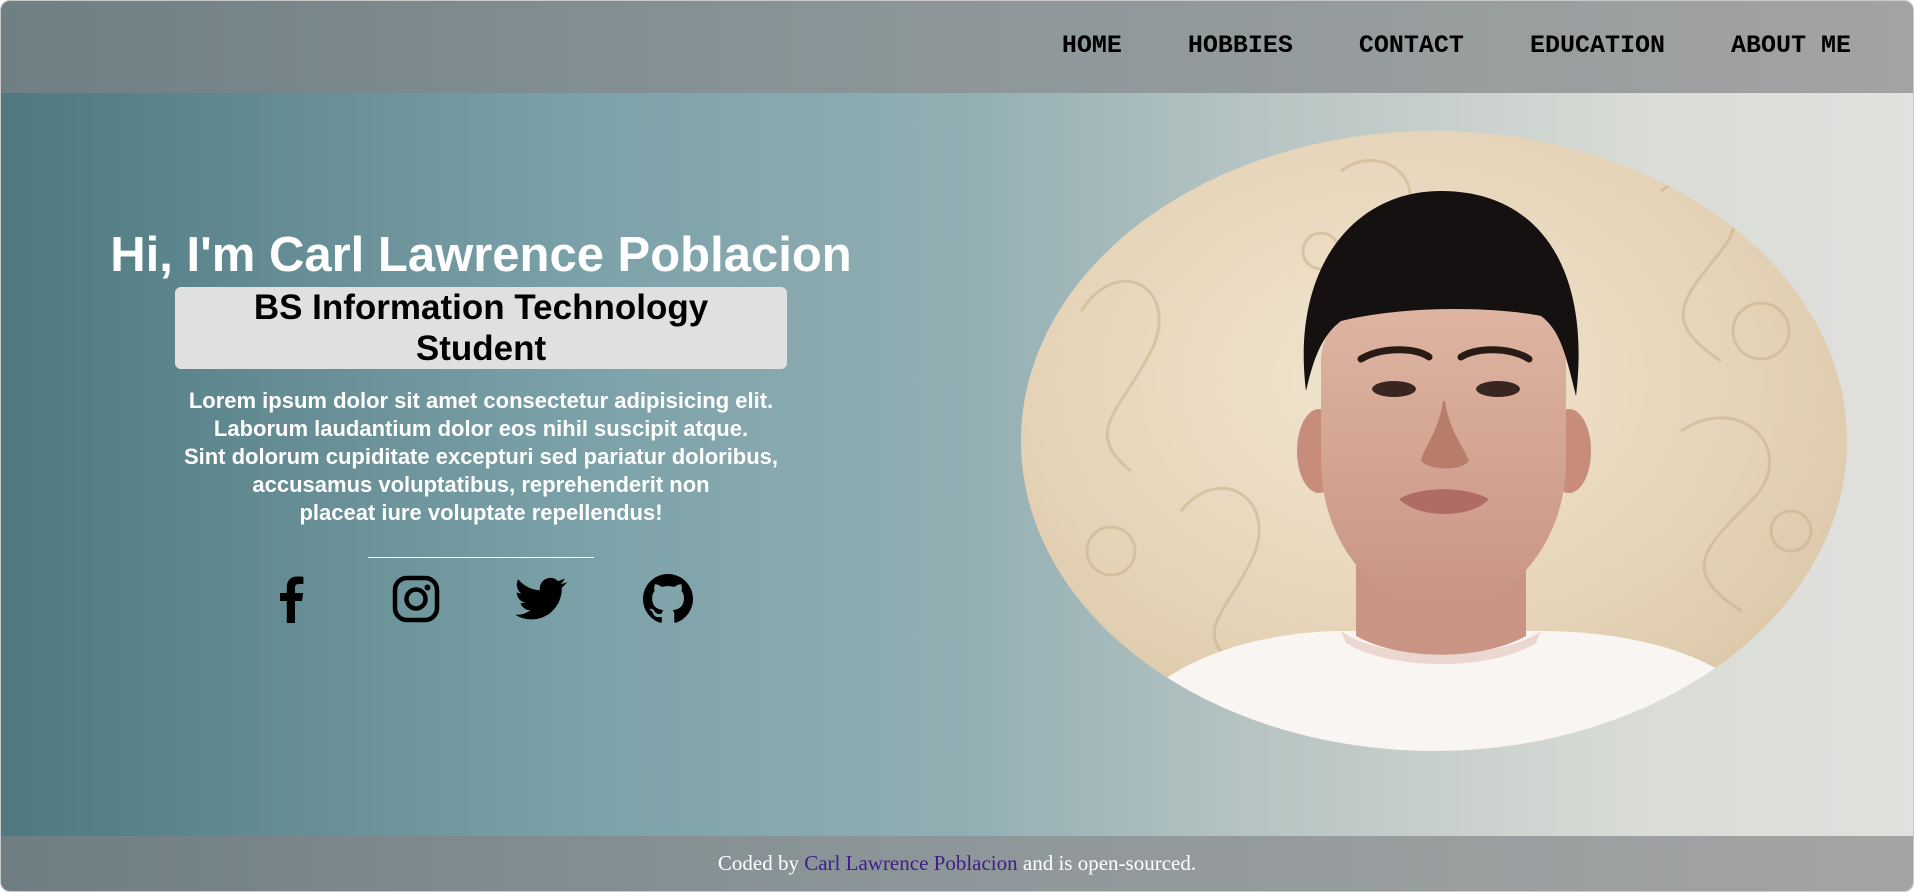 The image size is (1914, 892). I want to click on footer-suffix: and is open-sourced., so click(1109, 863).